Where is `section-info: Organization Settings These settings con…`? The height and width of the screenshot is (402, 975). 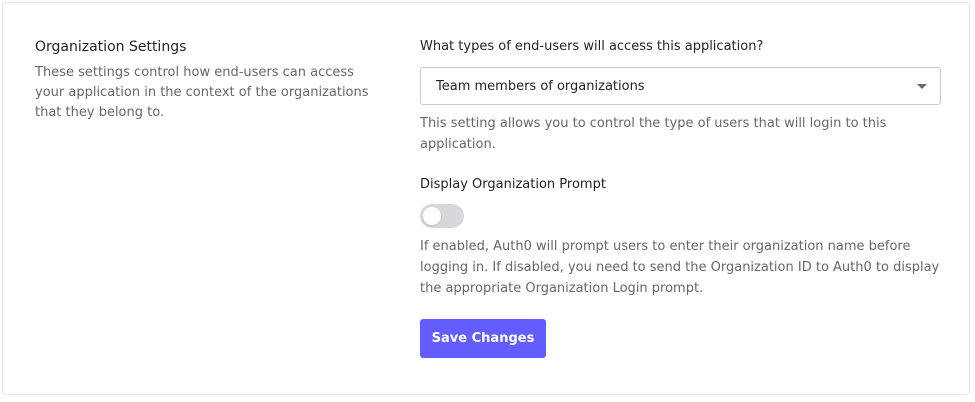 section-info: Organization Settings These settings con… is located at coordinates (210, 80).